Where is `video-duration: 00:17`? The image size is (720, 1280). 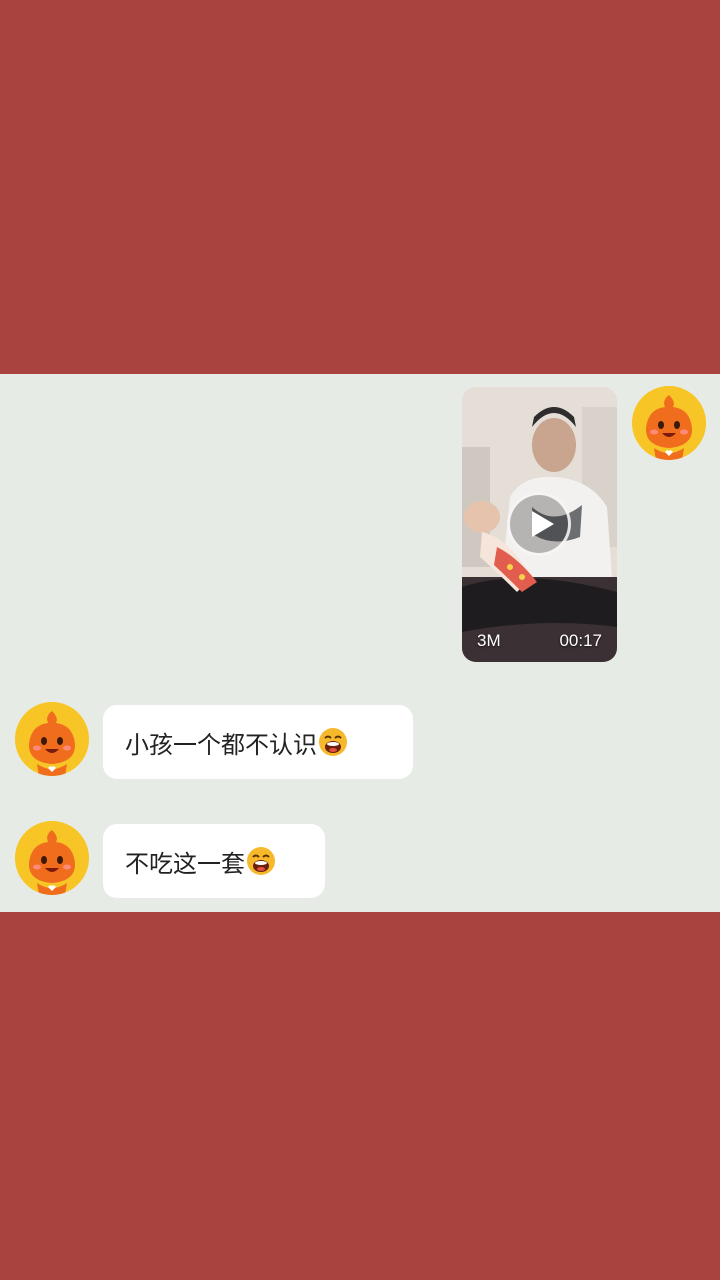
video-duration: 00:17 is located at coordinates (580, 640).